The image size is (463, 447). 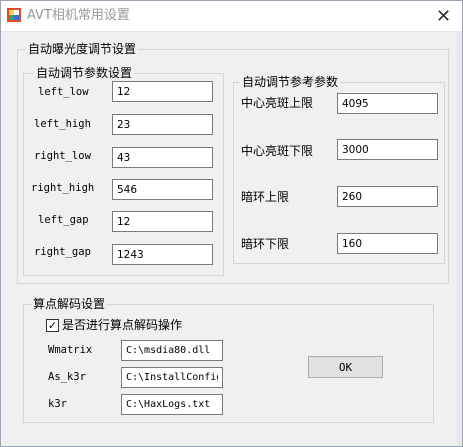 I want to click on left-high-input, so click(x=162, y=124).